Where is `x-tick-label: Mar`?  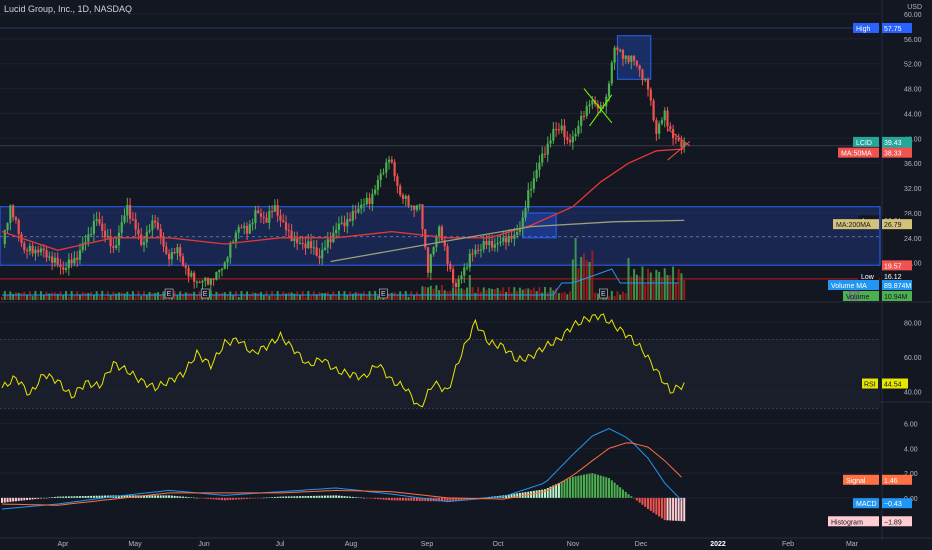
x-tick-label: Mar is located at coordinates (852, 544).